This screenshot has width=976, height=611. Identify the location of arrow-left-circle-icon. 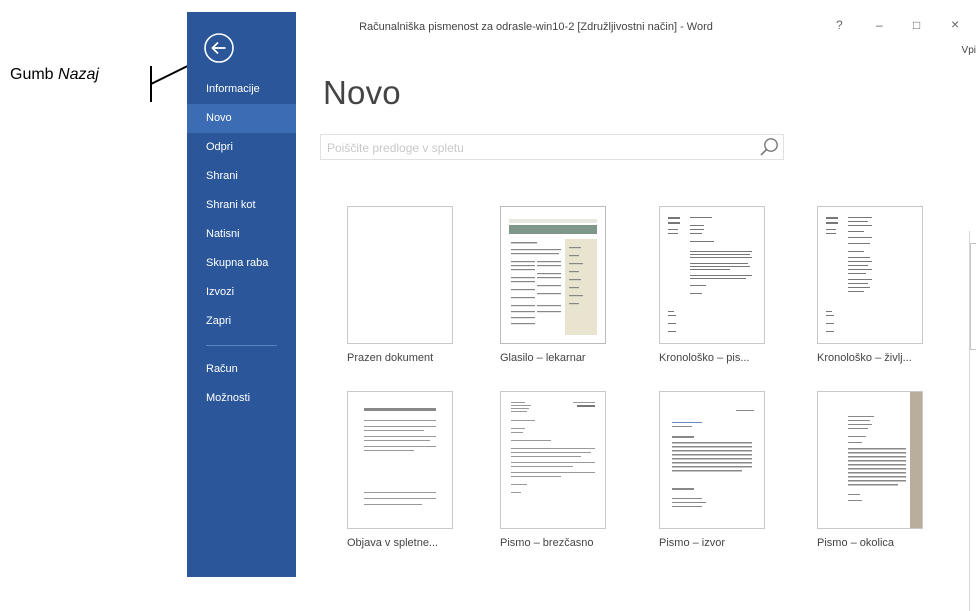
(219, 48).